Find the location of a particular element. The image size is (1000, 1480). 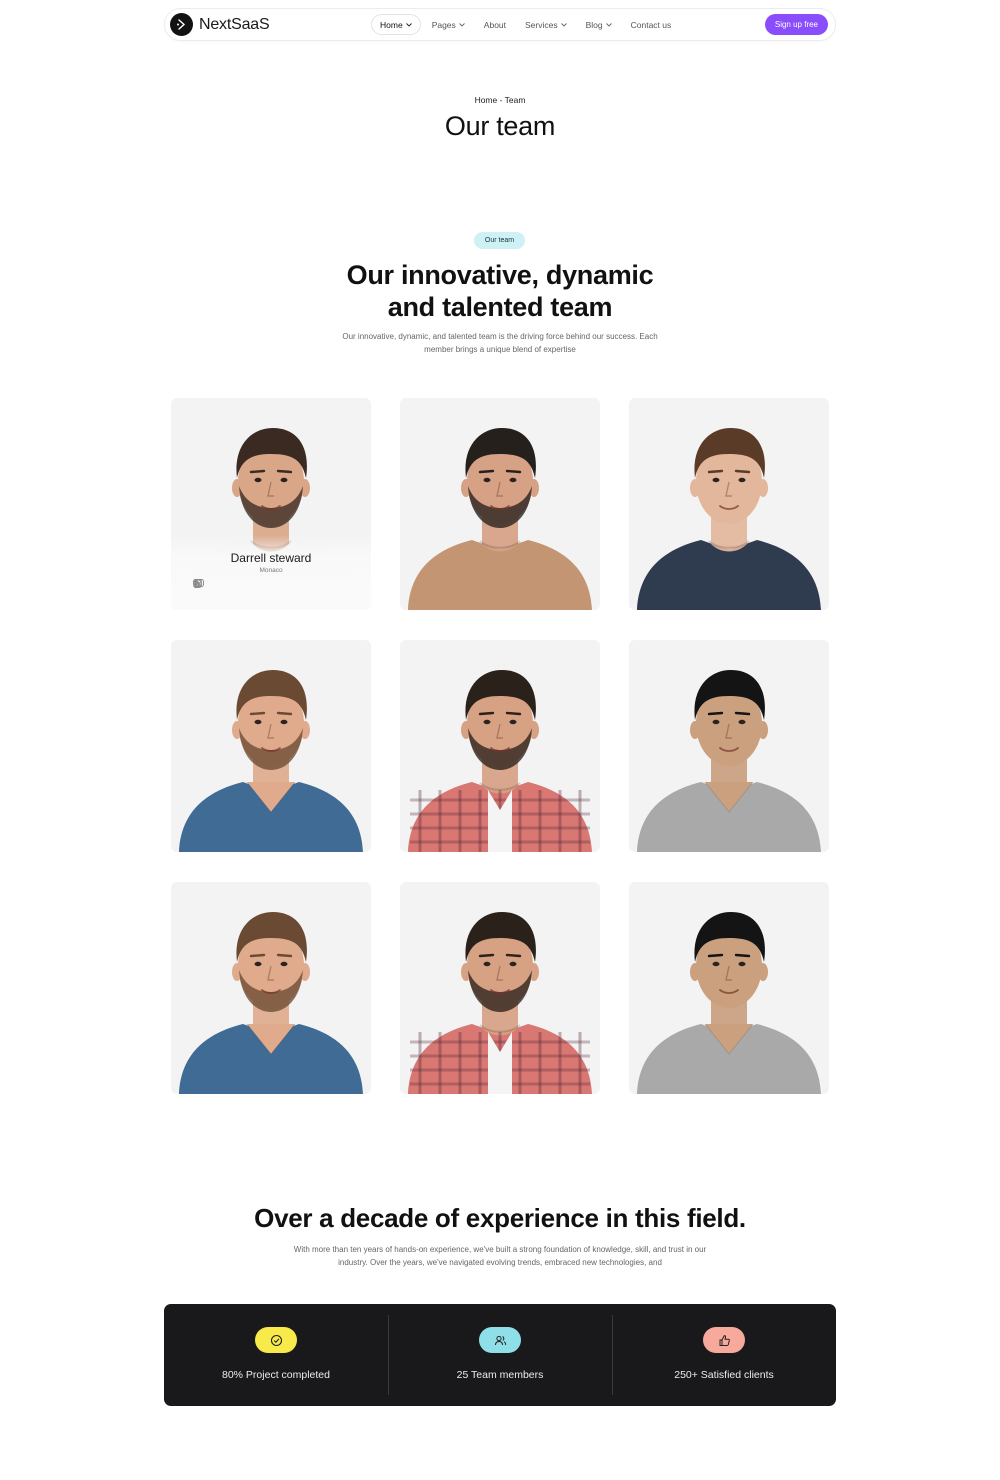

breadcrumb: Home - Team is located at coordinates (500, 100).